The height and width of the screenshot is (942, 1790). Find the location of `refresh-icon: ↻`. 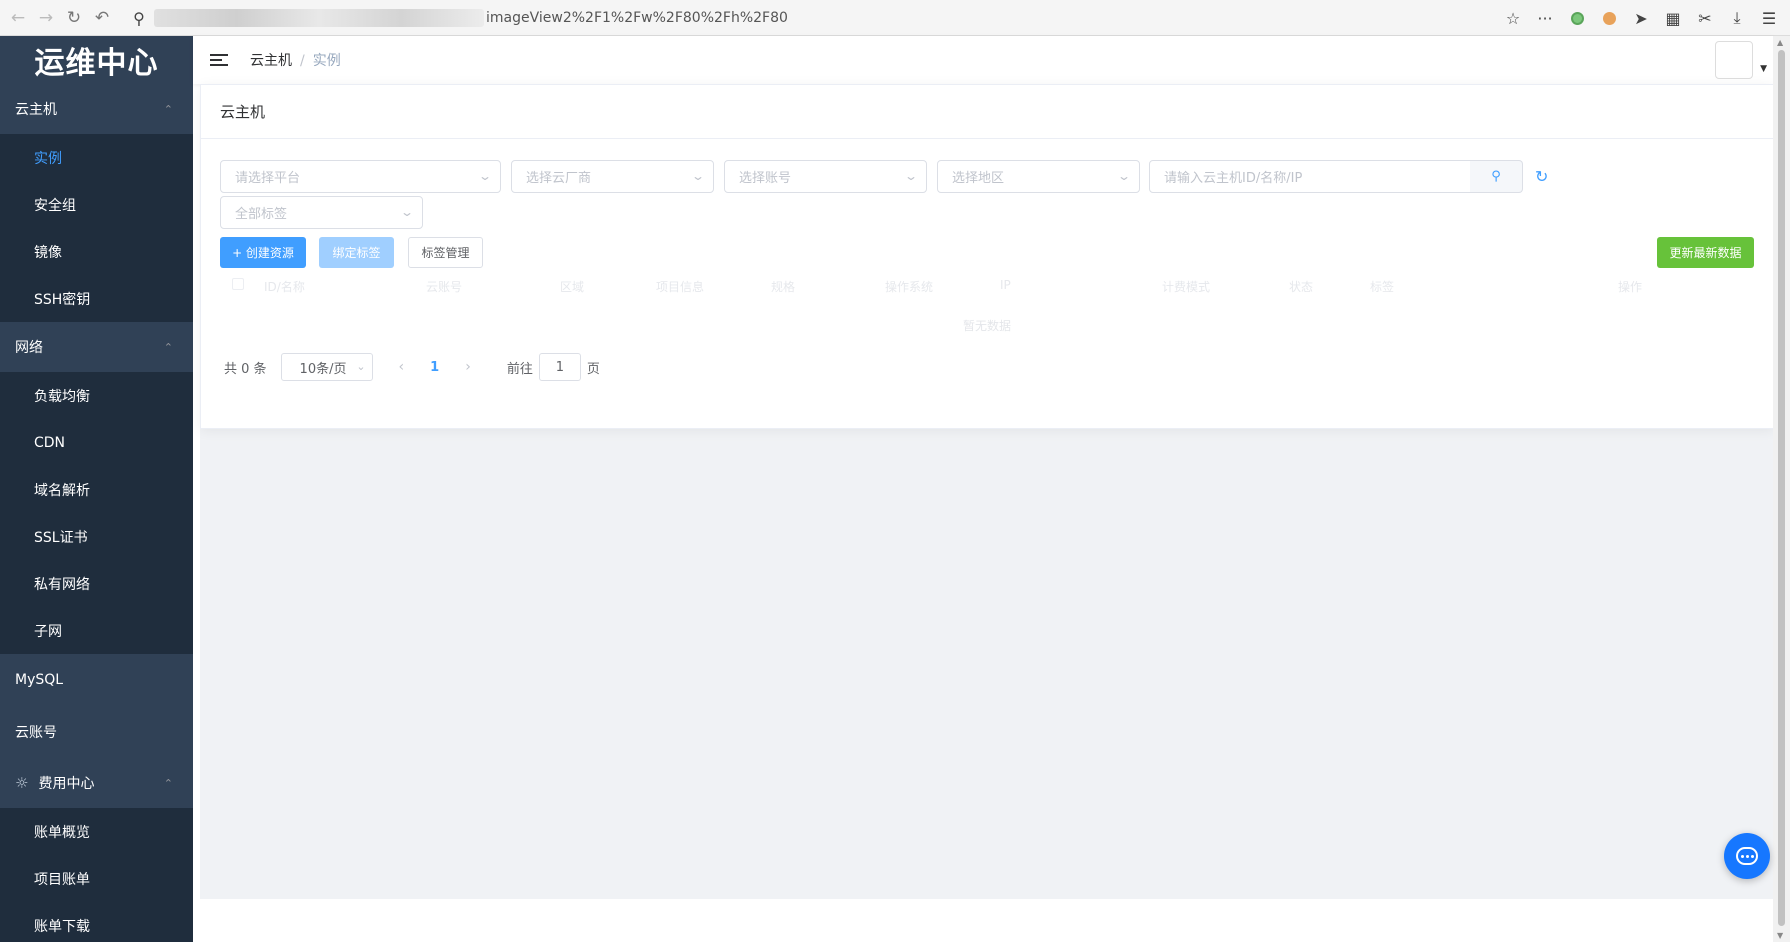

refresh-icon: ↻ is located at coordinates (1541, 176).